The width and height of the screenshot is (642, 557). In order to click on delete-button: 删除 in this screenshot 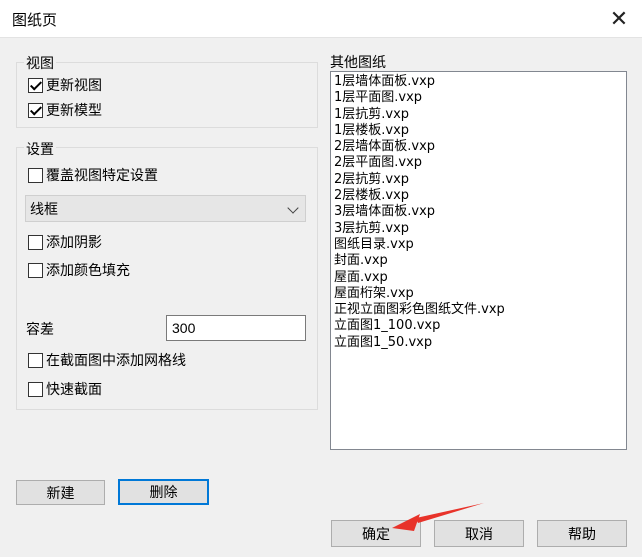, I will do `click(163, 492)`.